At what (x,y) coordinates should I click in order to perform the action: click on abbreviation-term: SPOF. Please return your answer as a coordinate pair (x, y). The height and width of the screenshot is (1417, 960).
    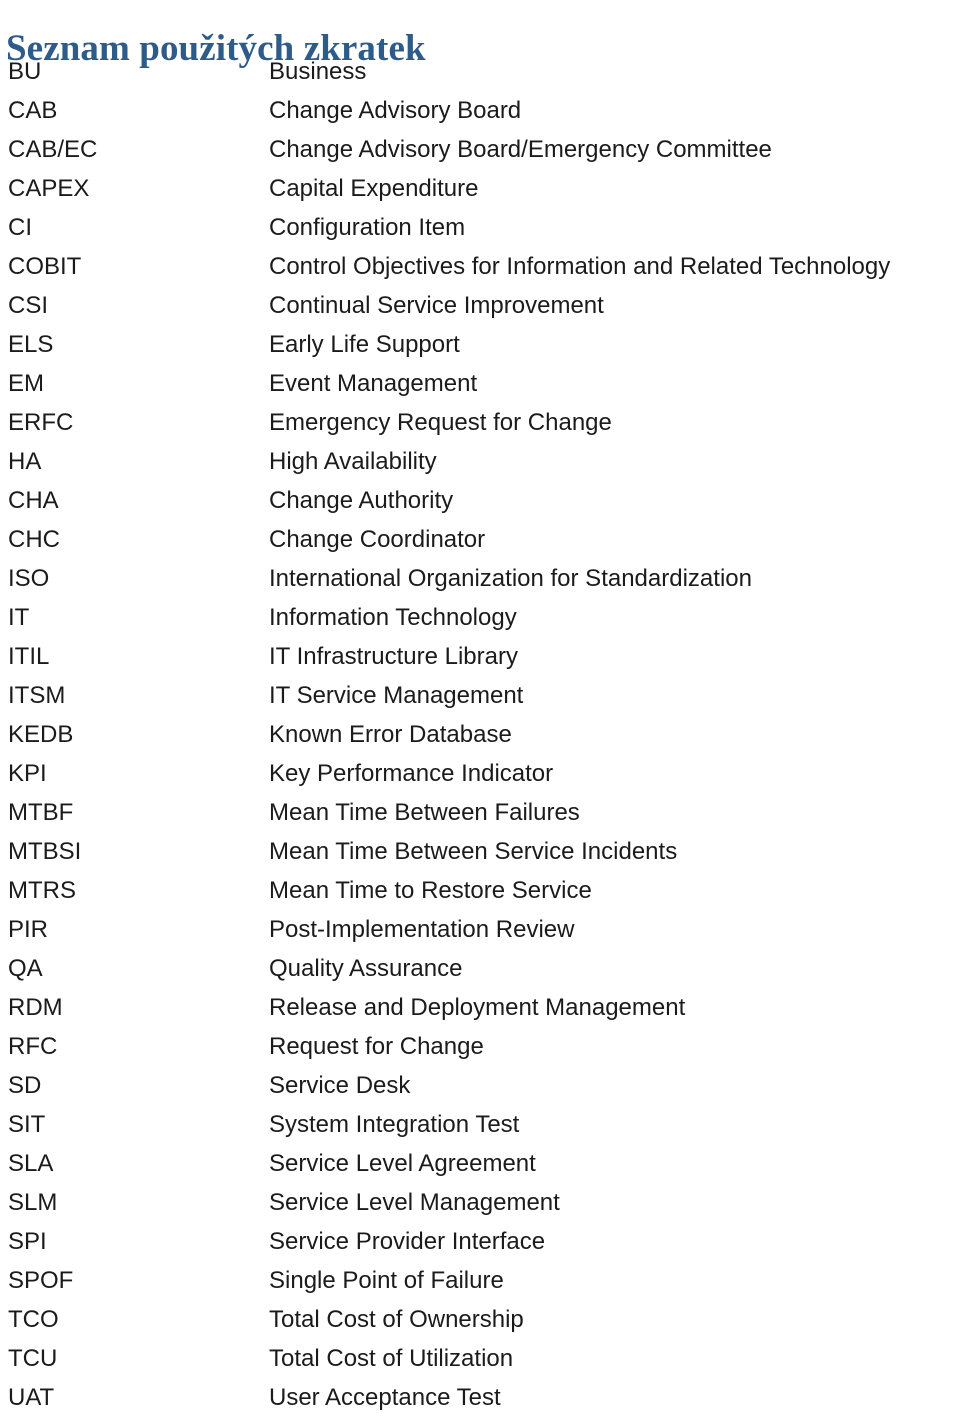
    Looking at the image, I should click on (41, 1280).